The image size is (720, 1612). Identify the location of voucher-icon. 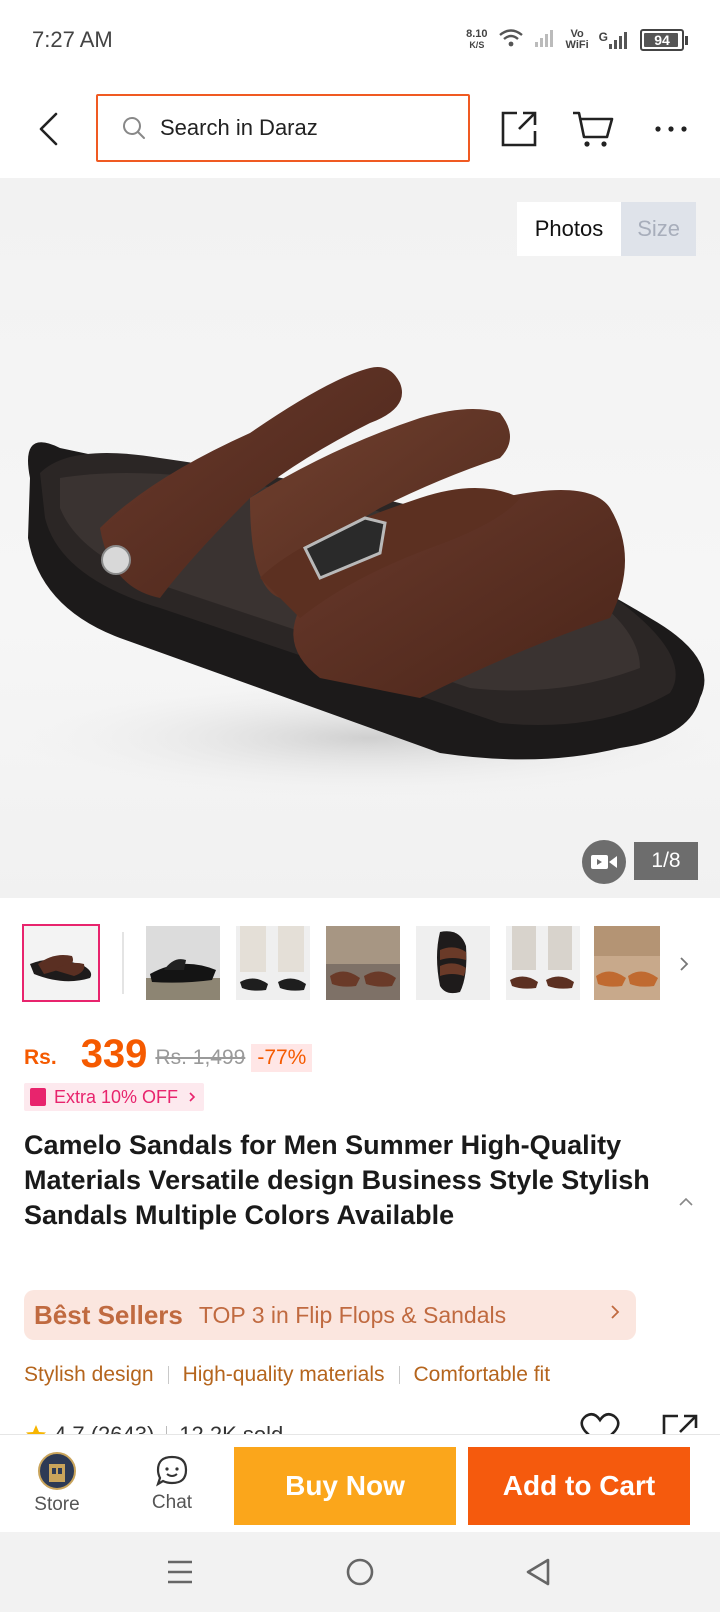
(38, 1097).